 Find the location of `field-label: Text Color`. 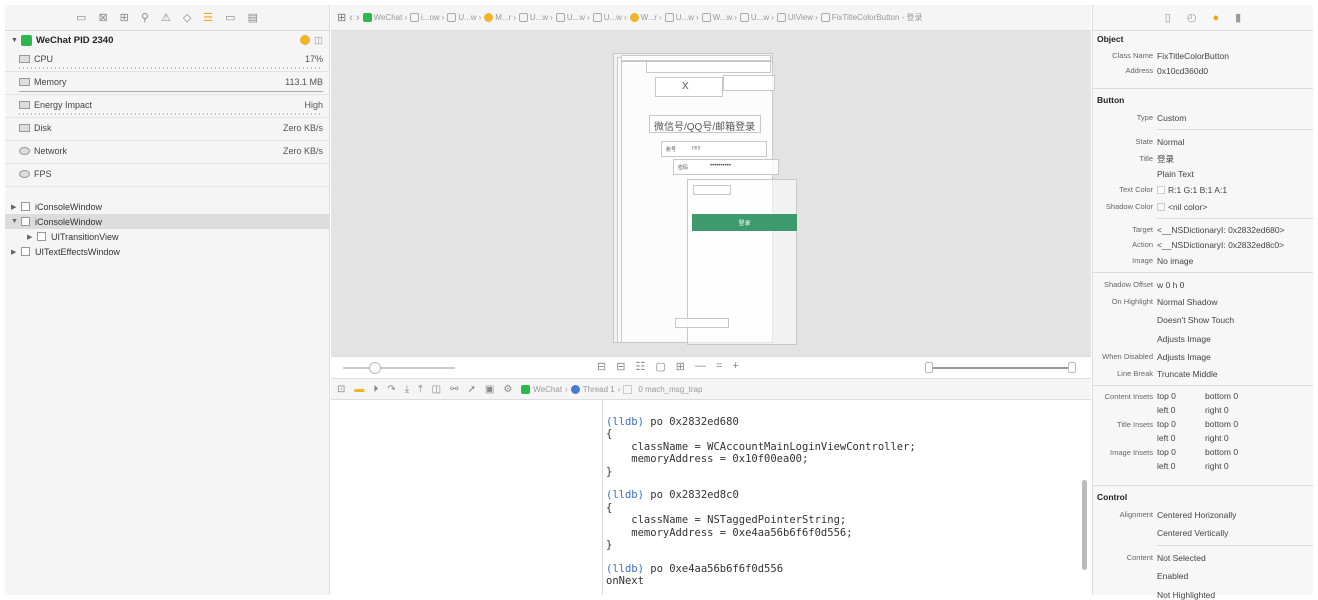

field-label: Text Color is located at coordinates (1136, 189).